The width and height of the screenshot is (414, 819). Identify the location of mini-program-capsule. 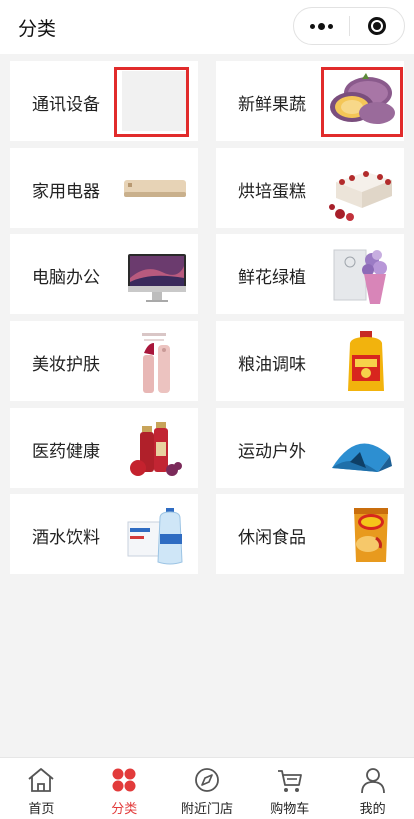
(349, 26).